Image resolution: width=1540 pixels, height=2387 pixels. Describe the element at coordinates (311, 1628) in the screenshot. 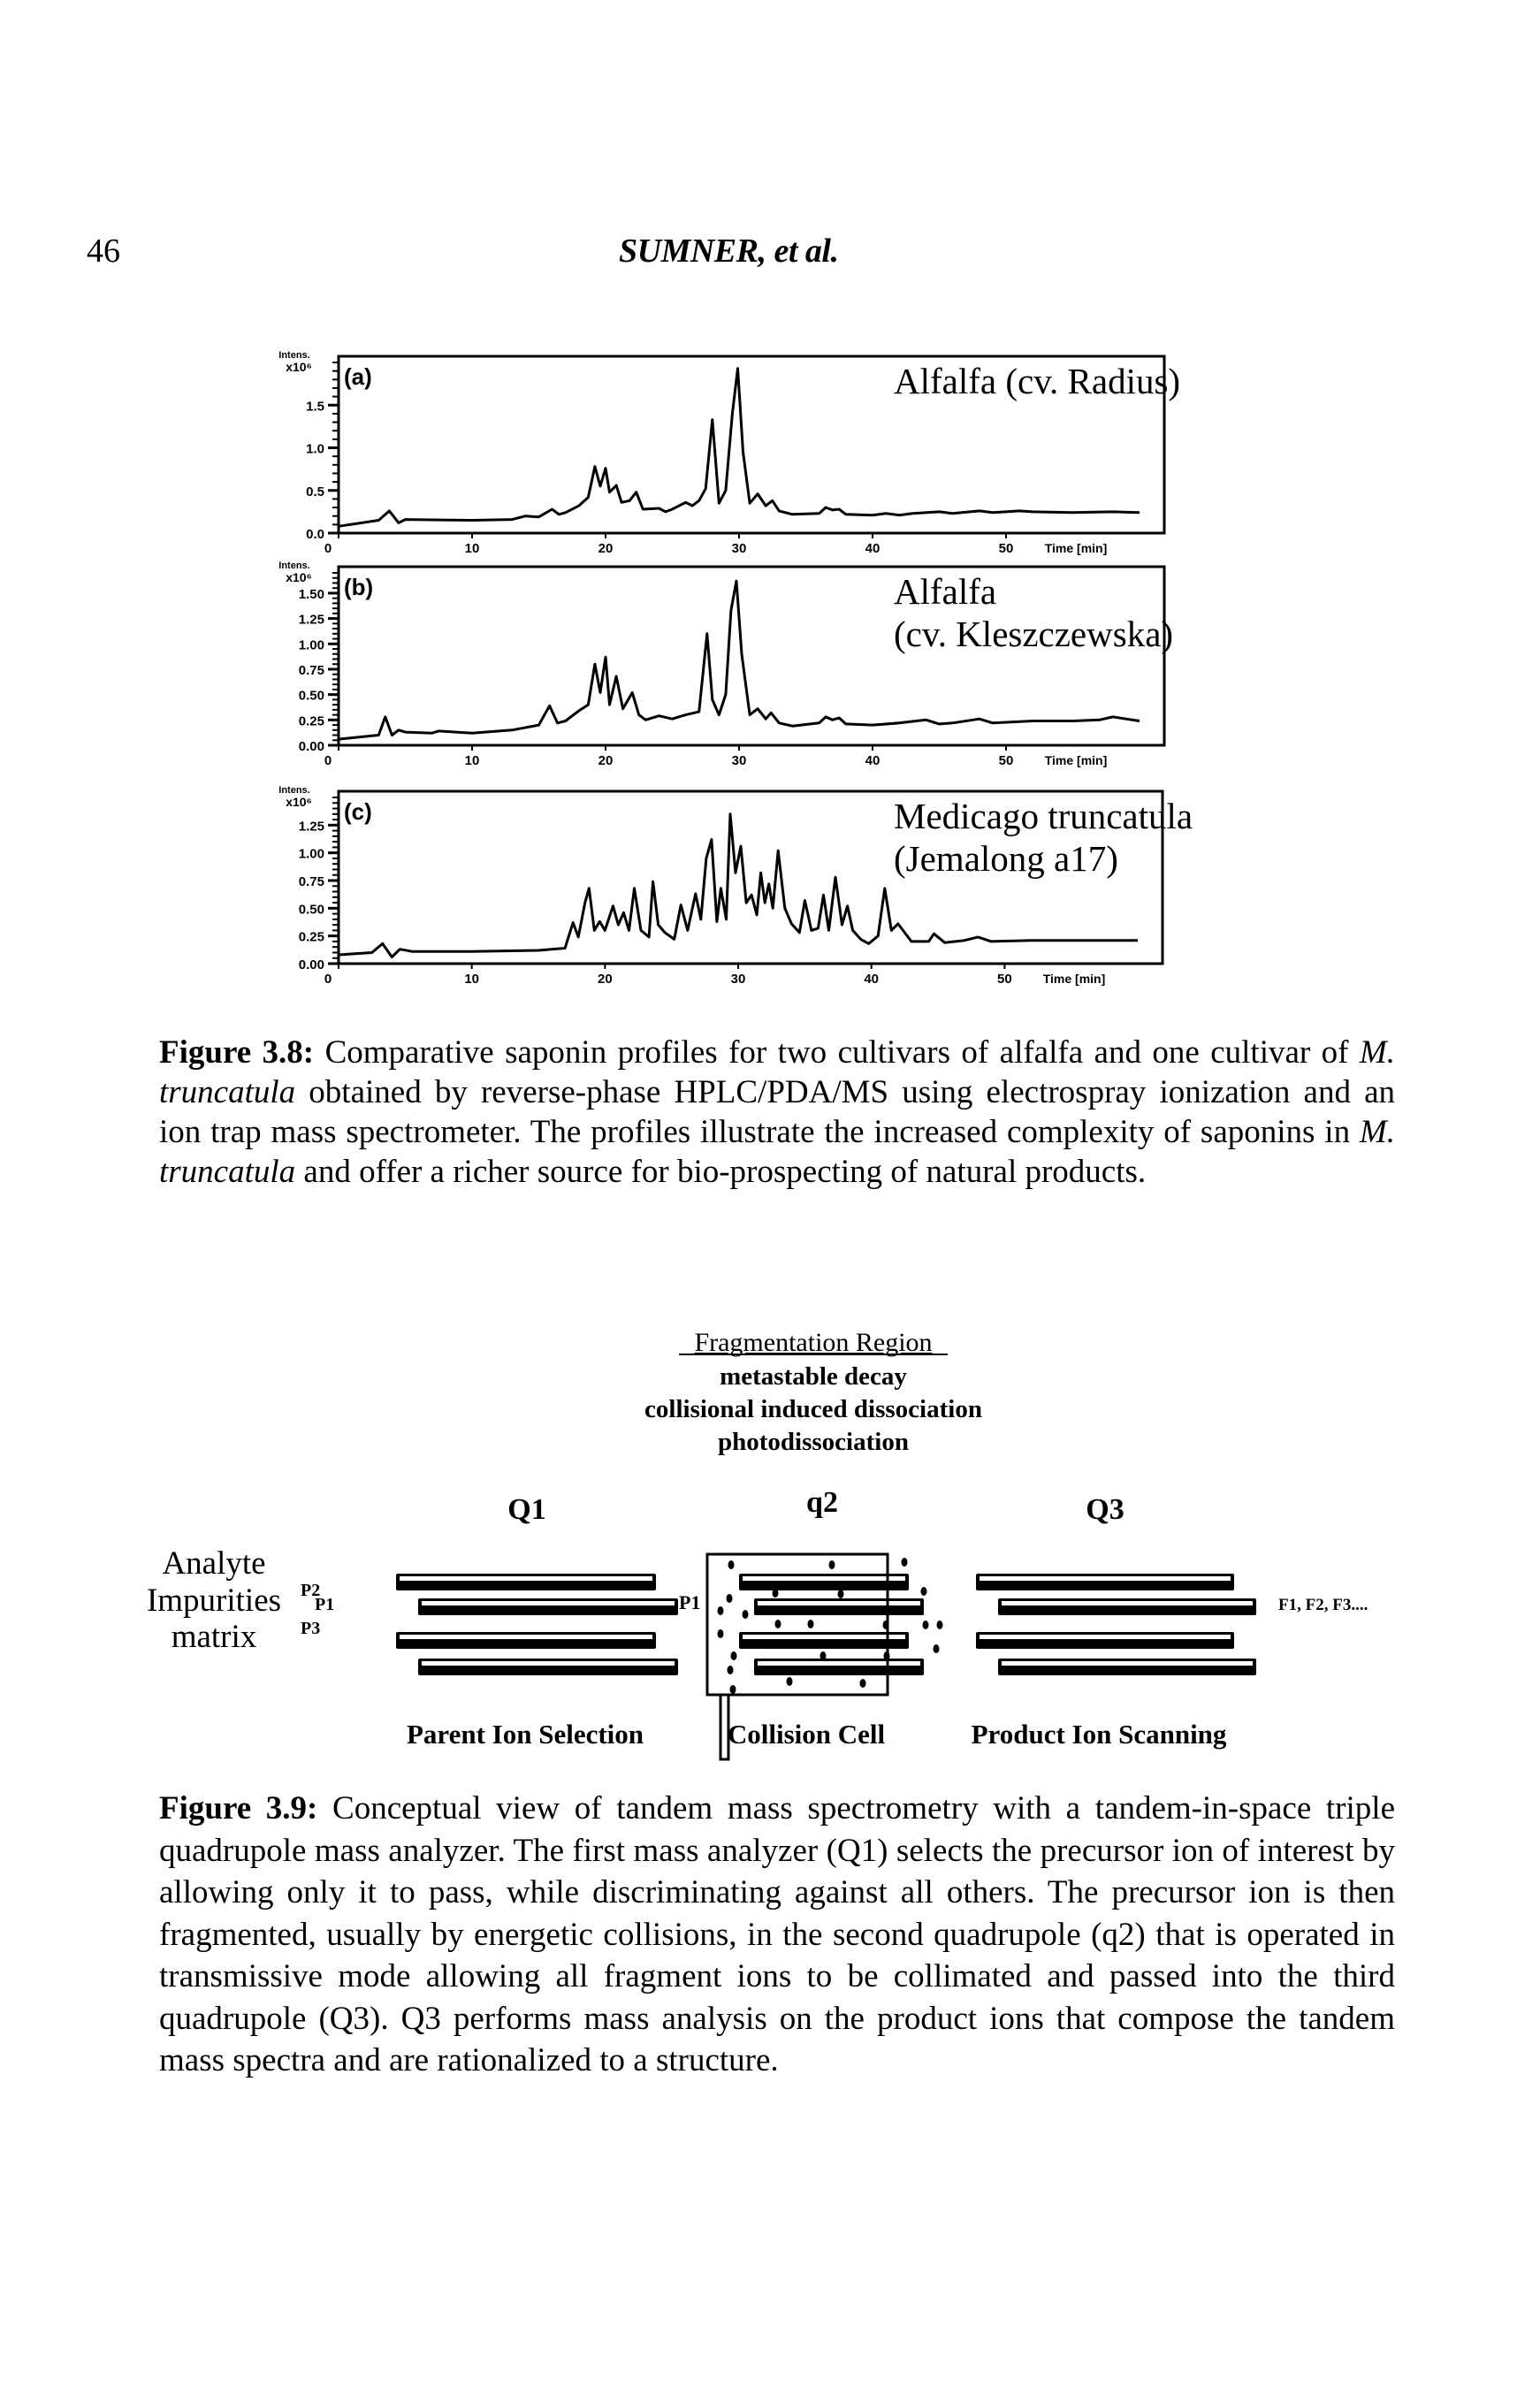

I see `ion-label-p3: P3` at that location.